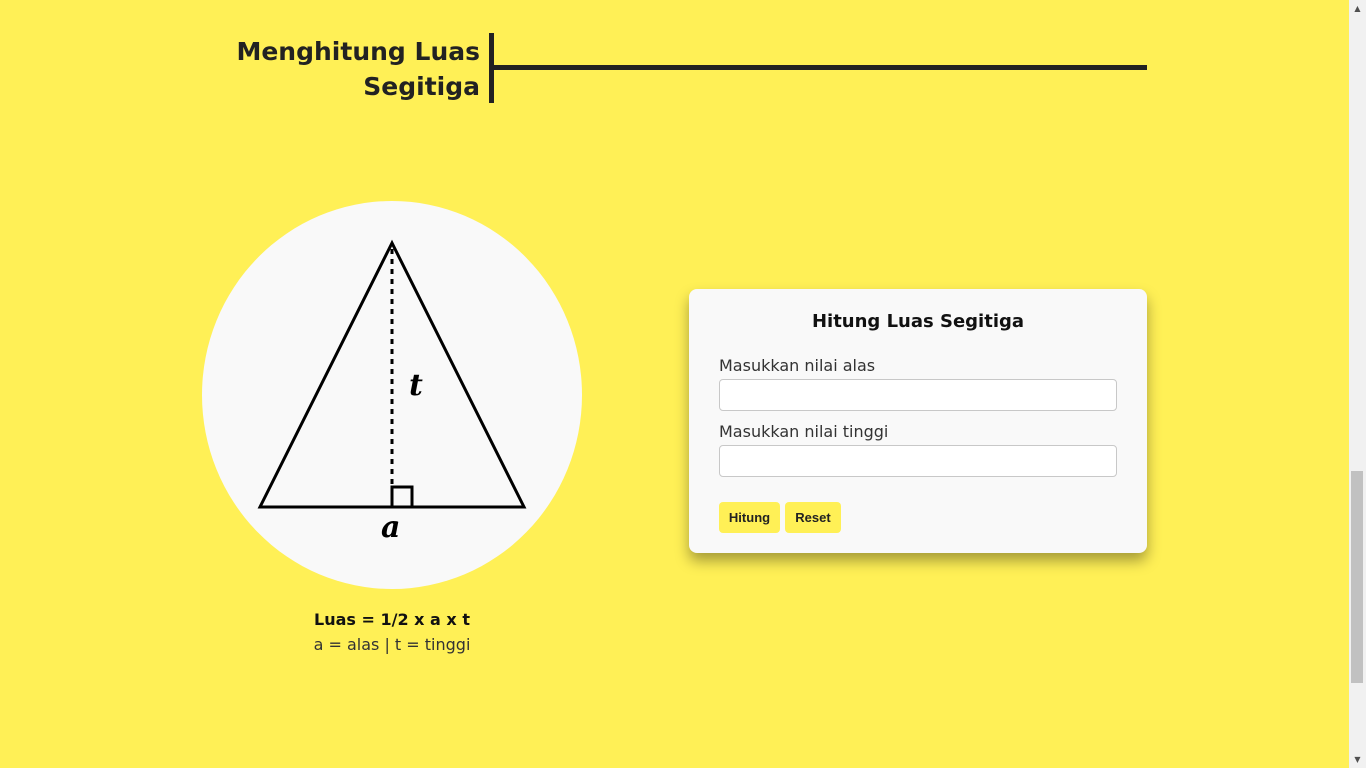 The height and width of the screenshot is (768, 1366). What do you see at coordinates (1357, 384) in the screenshot?
I see `vertical-scrollbar: ▲ ▼` at bounding box center [1357, 384].